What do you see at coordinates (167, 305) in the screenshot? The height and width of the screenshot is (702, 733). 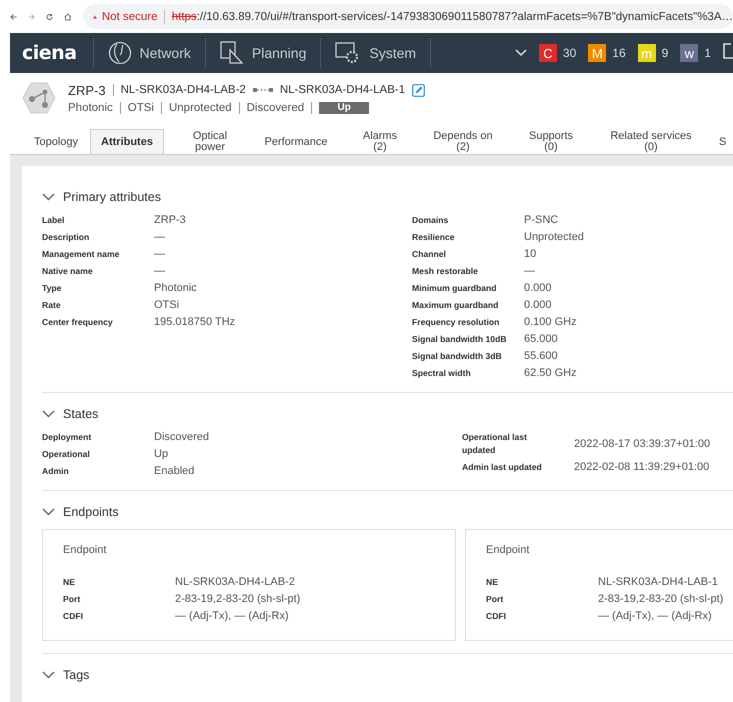 I see `field-value: OTSi` at bounding box center [167, 305].